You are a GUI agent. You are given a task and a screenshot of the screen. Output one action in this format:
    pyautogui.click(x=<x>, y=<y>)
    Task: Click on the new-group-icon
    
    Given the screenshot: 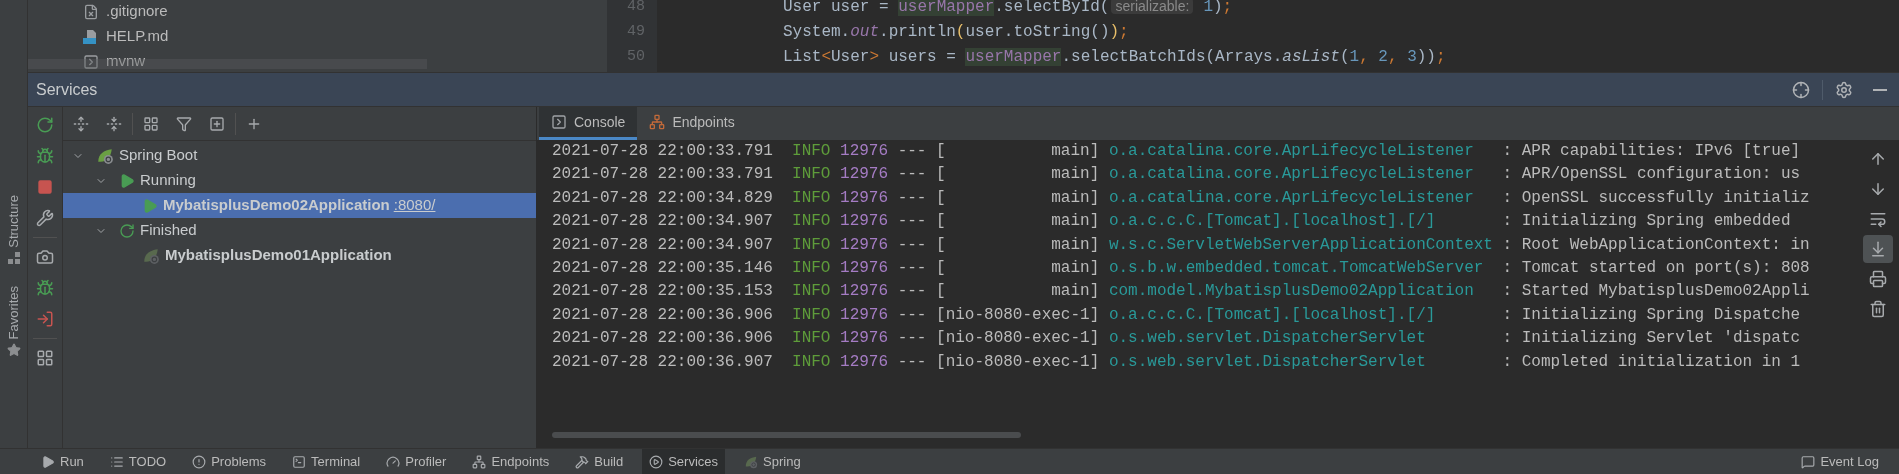 What is the action you would take?
    pyautogui.click(x=217, y=123)
    